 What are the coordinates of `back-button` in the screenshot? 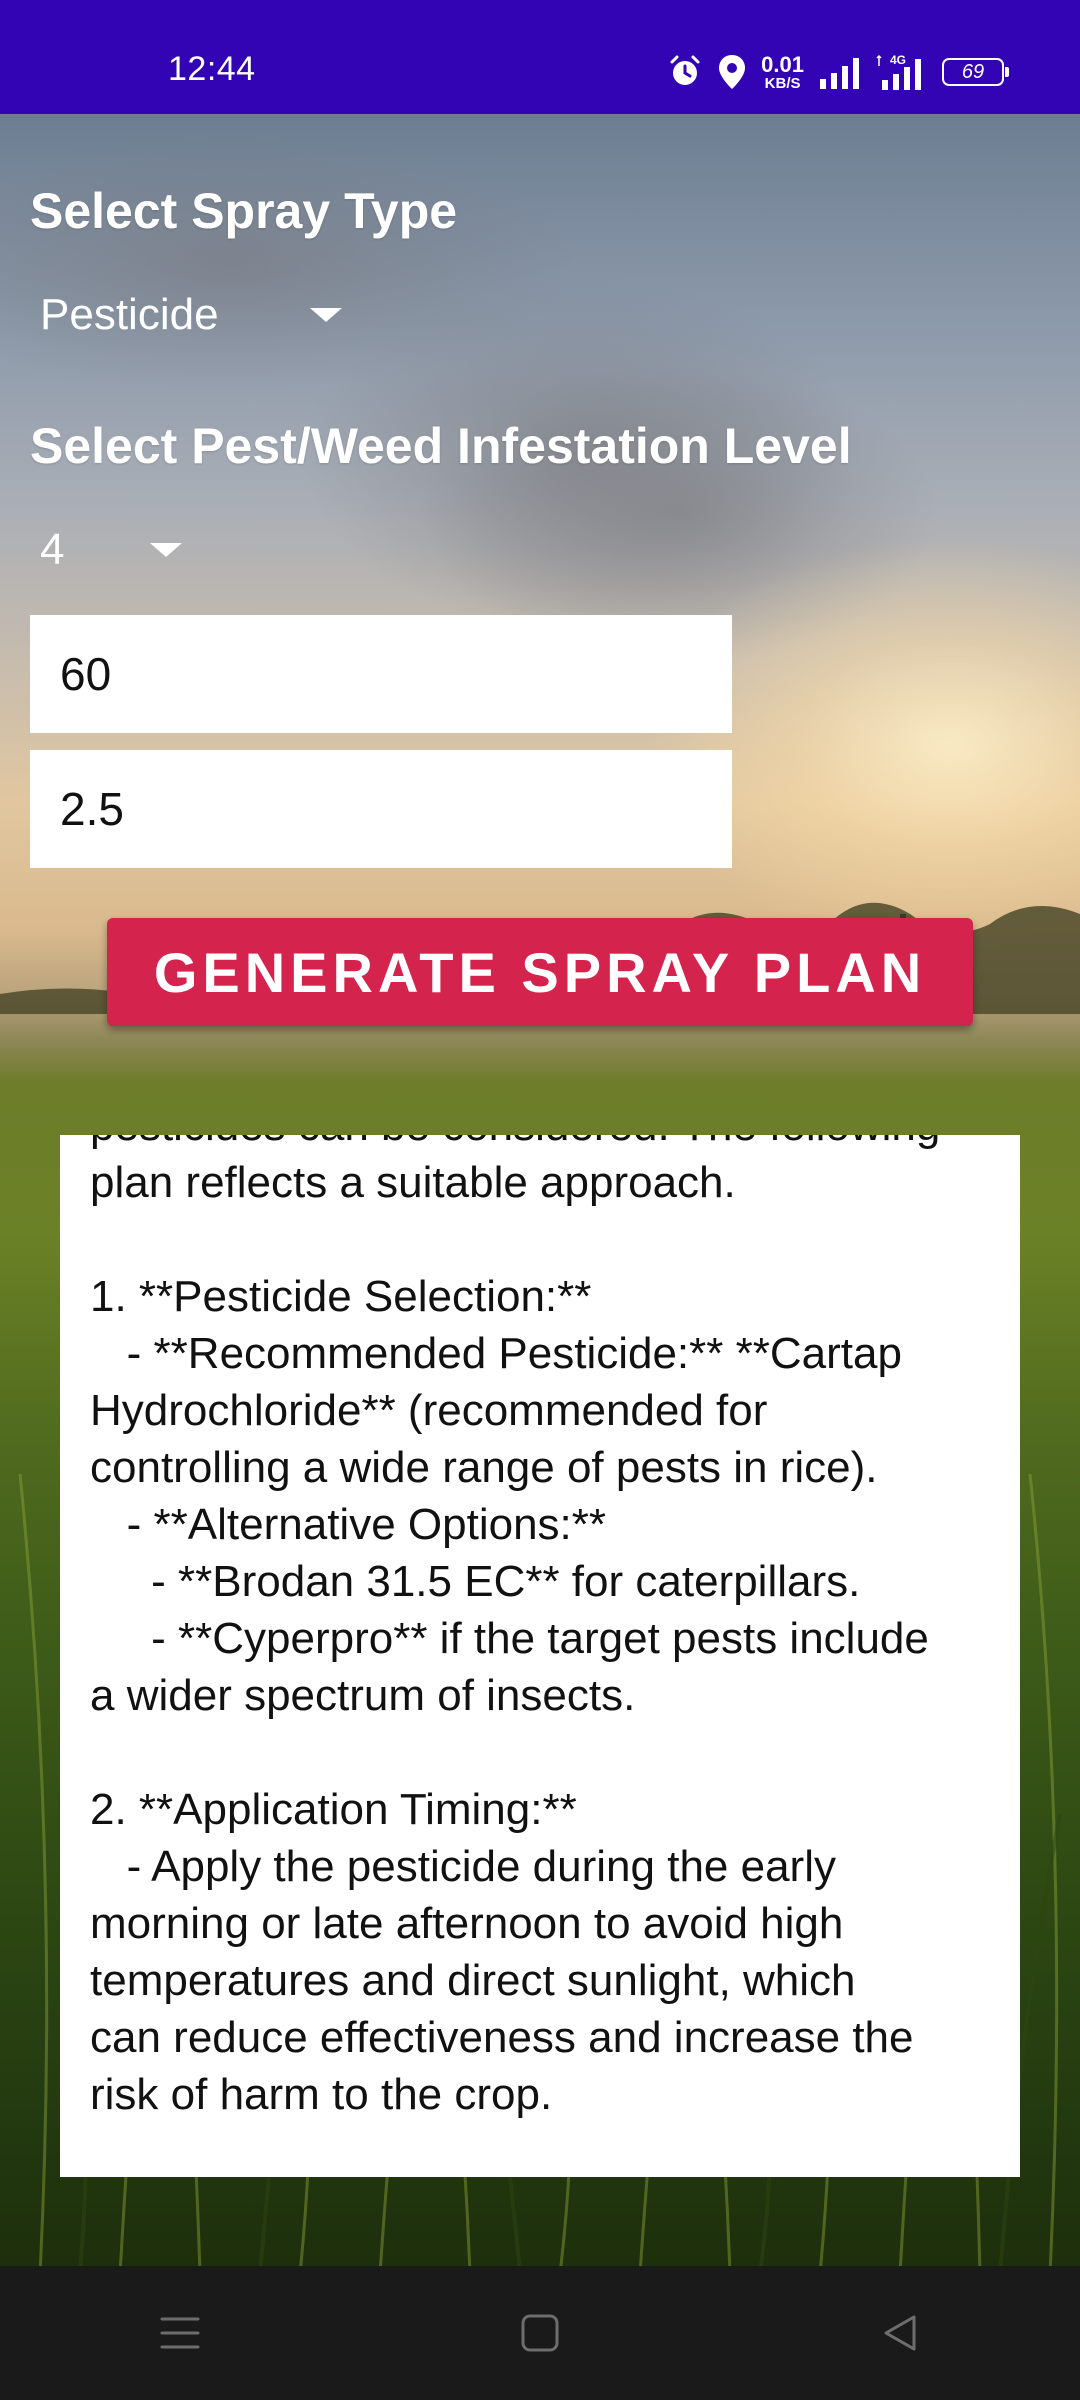 It's located at (900, 2333).